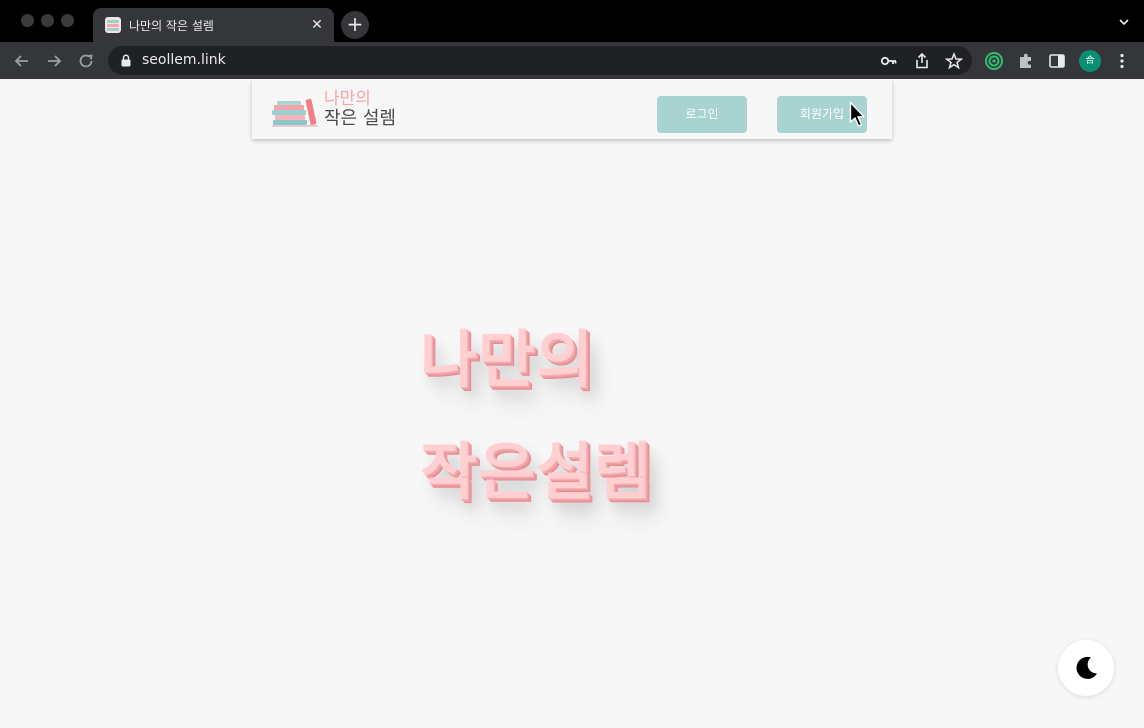 This screenshot has height=728, width=1144. Describe the element at coordinates (922, 61) in the screenshot. I see `share-icon` at that location.